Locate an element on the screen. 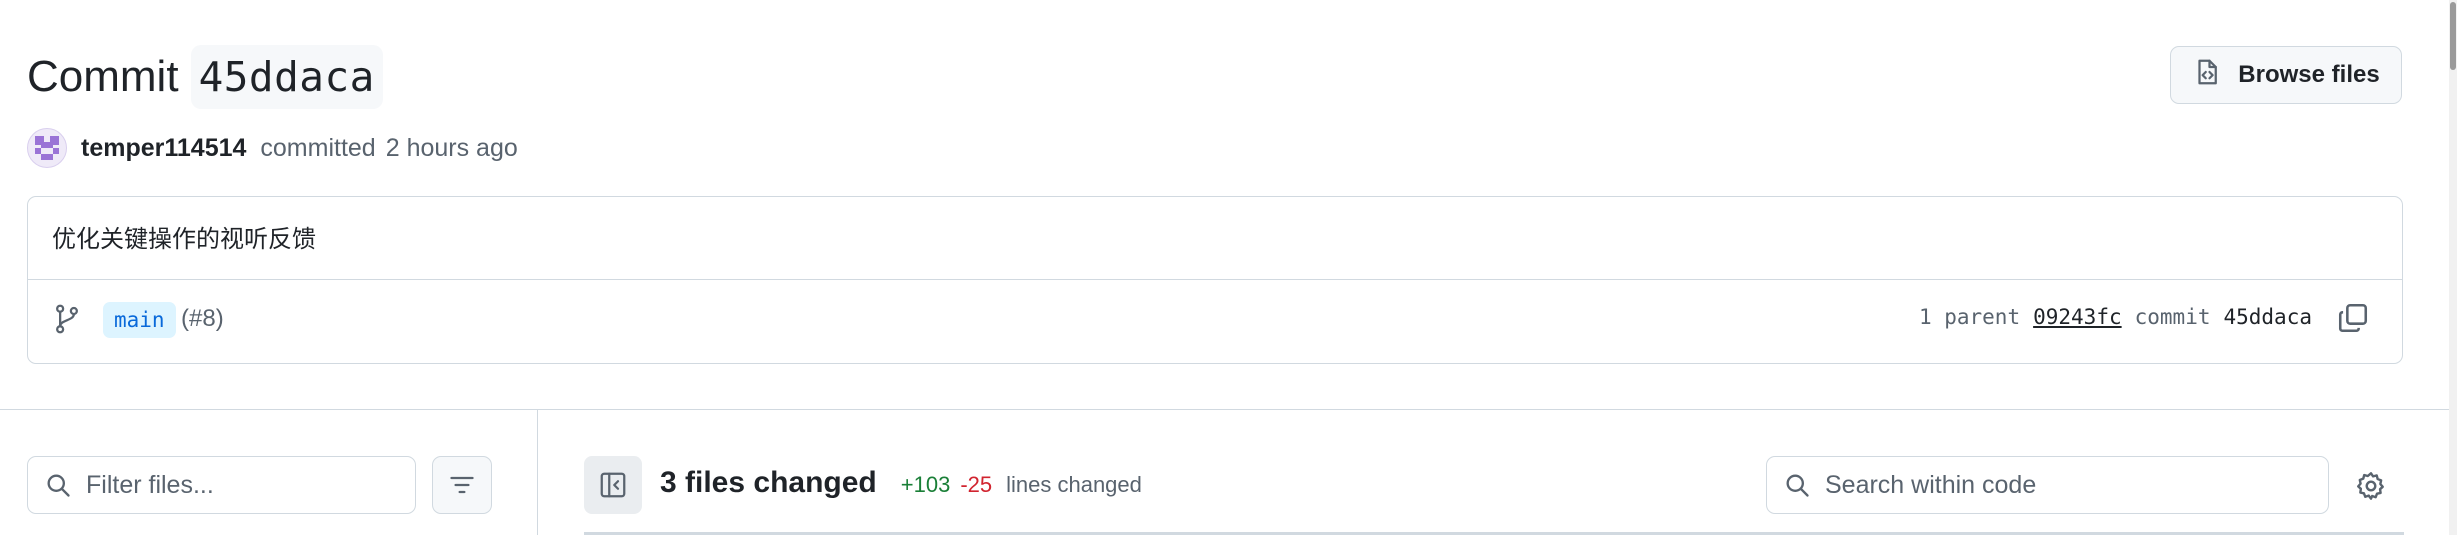 This screenshot has width=2457, height=535. git-branch-icon is located at coordinates (67, 319).